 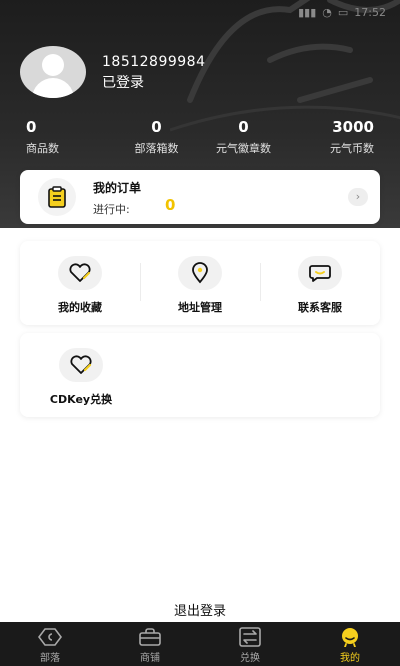 I want to click on cdkey-redeem-button: CDKey兑换, so click(x=81, y=370).